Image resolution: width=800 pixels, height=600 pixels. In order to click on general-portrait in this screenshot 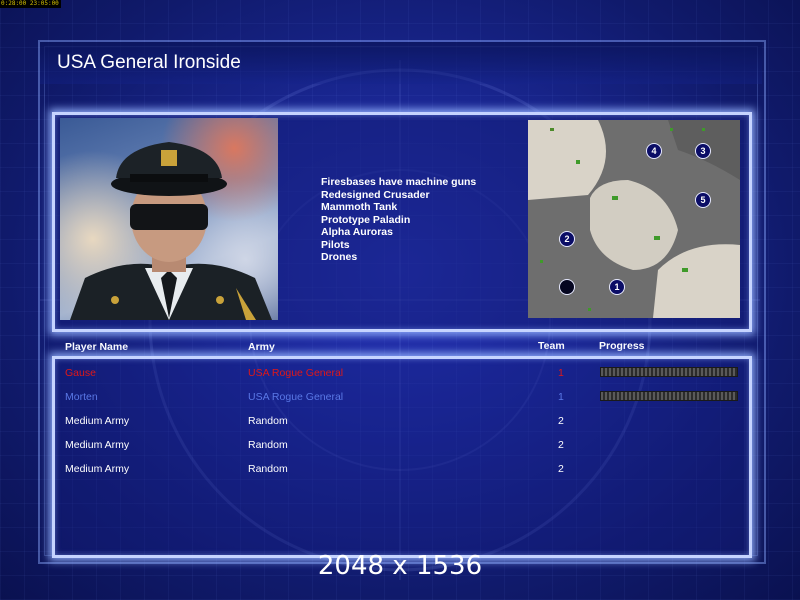, I will do `click(169, 219)`.